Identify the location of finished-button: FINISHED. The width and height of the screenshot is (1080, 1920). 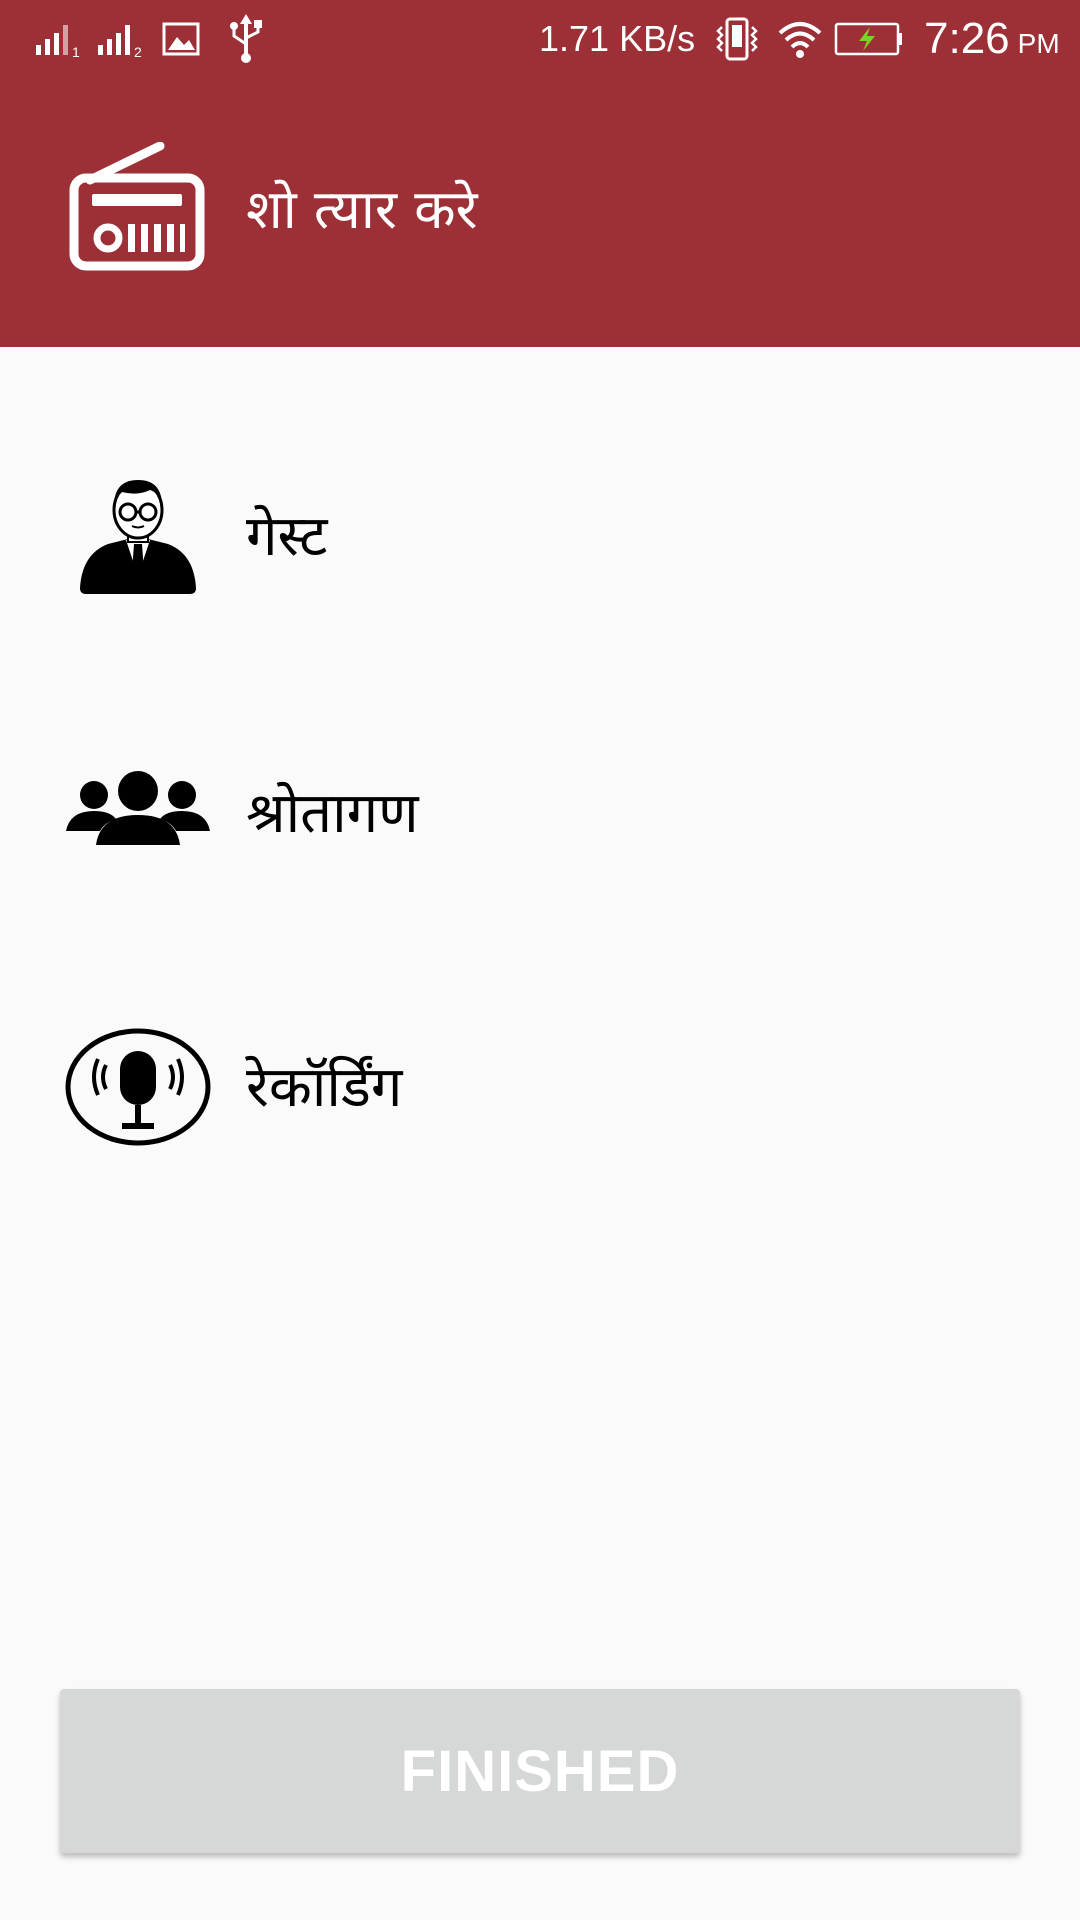
(540, 1771).